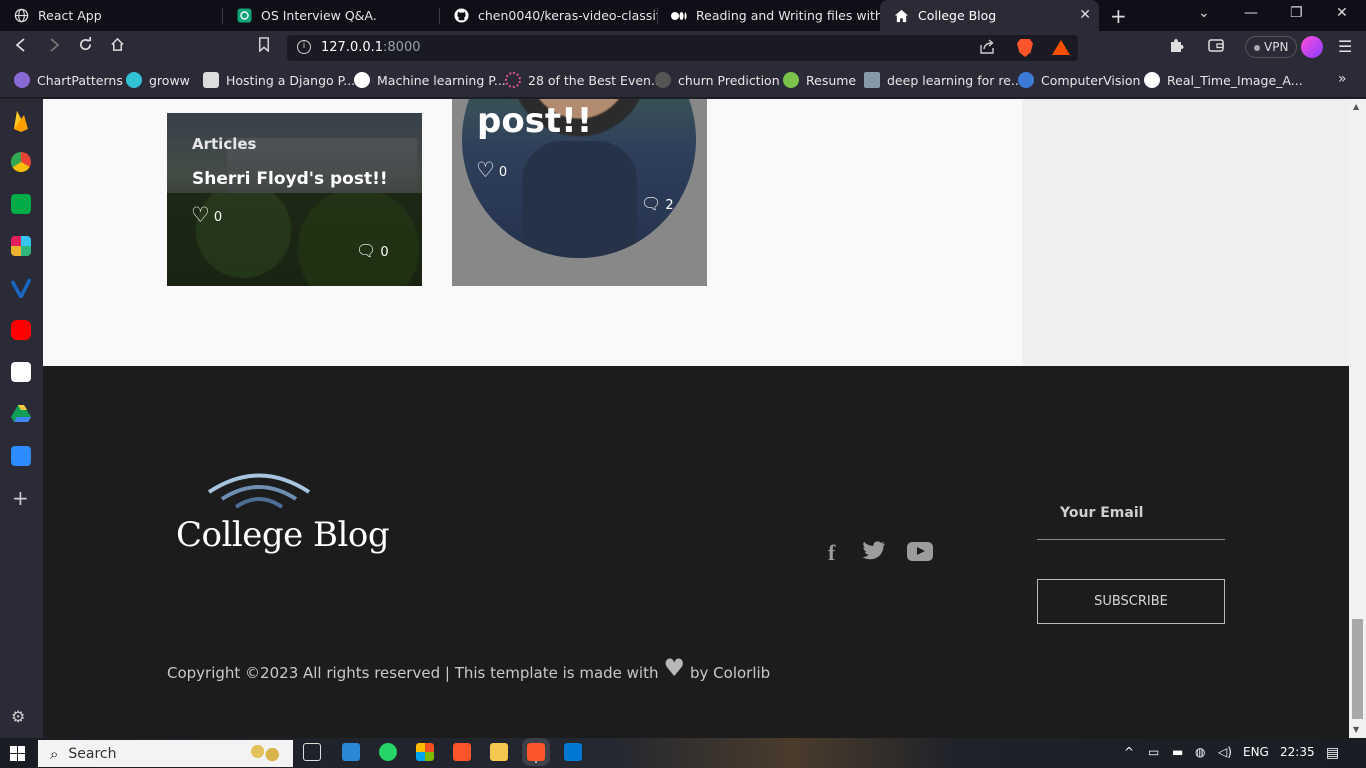 The image size is (1366, 768). Describe the element at coordinates (989, 15) in the screenshot. I see `tab-college-blog: College Blog ✕` at that location.